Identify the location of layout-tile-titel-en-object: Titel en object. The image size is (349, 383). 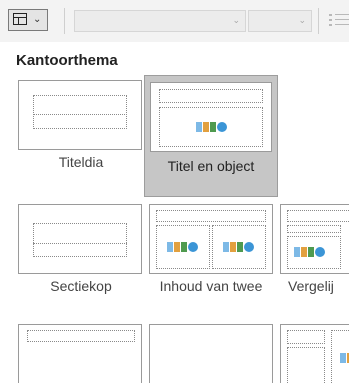
(211, 136).